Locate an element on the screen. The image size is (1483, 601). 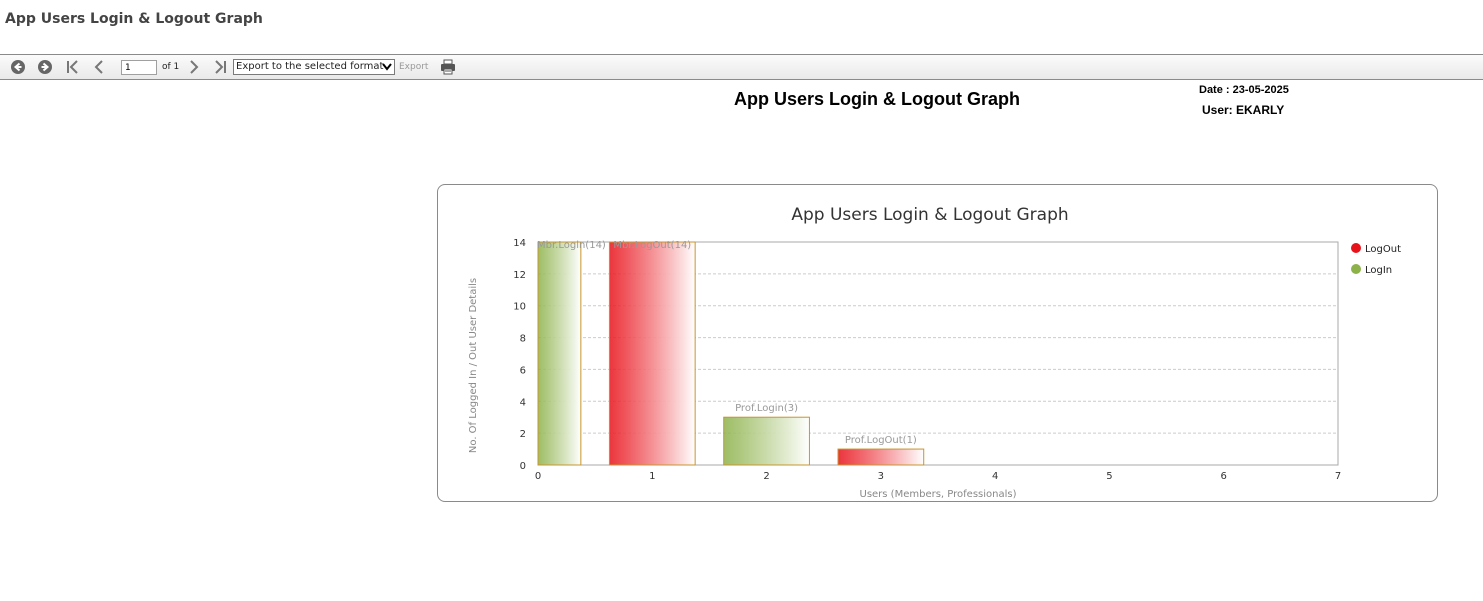
report-user: User: EKARLY is located at coordinates (1243, 110).